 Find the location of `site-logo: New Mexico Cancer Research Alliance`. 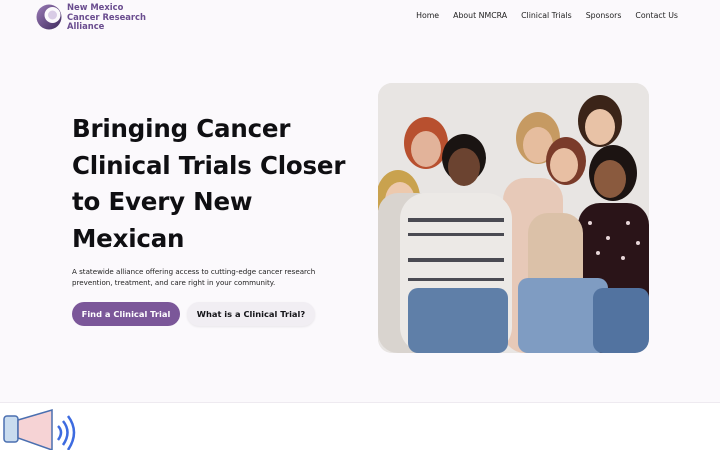

site-logo: New Mexico Cancer Research Alliance is located at coordinates (90, 17).